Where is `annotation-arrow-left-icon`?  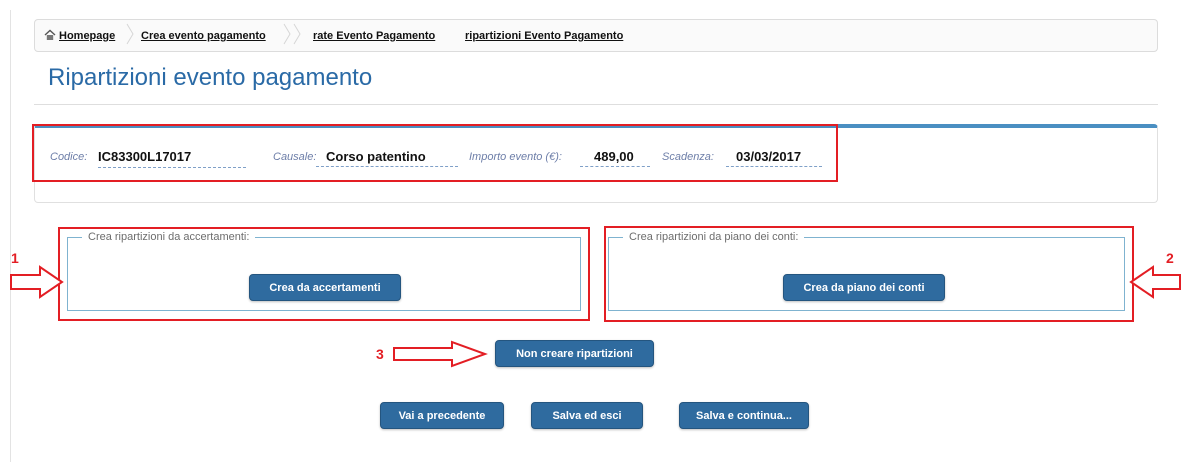 annotation-arrow-left-icon is located at coordinates (1155, 282).